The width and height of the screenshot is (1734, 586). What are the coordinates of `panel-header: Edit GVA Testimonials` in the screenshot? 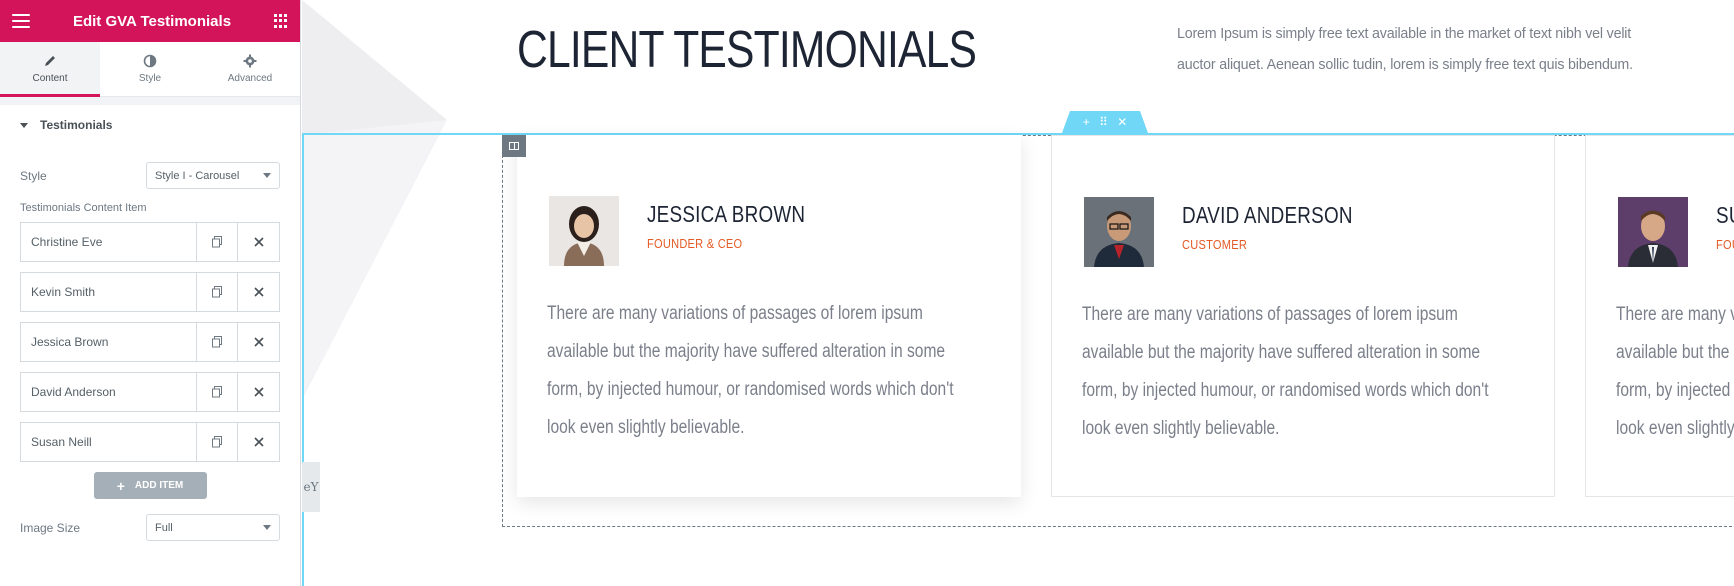 It's located at (150, 21).